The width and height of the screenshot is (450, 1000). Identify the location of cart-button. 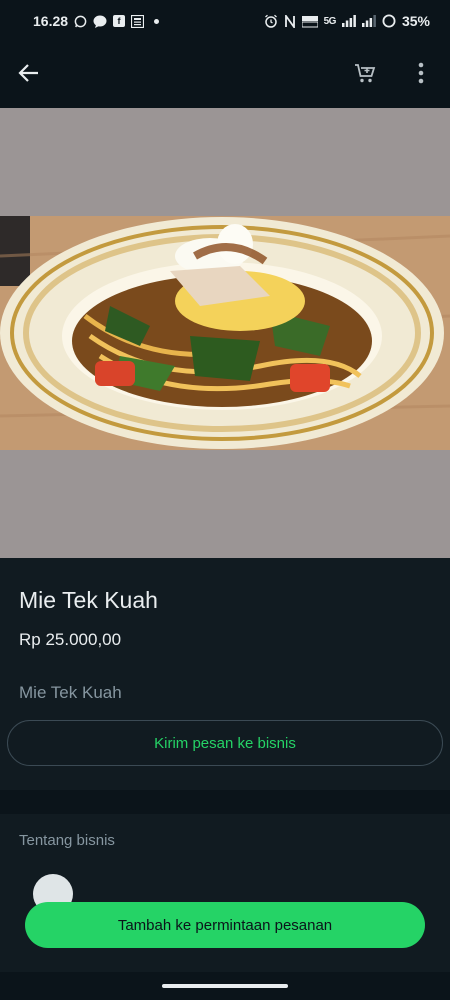
(365, 75).